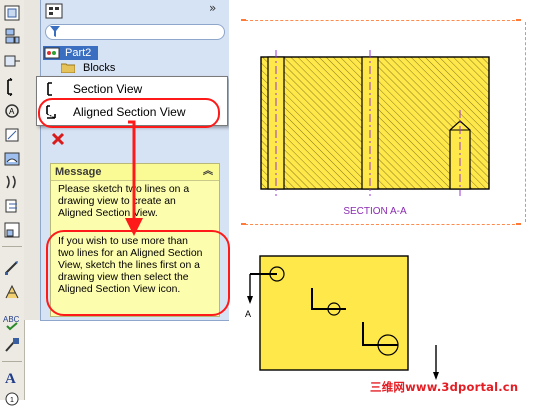  What do you see at coordinates (32, 160) in the screenshot?
I see `panel-side-strip` at bounding box center [32, 160].